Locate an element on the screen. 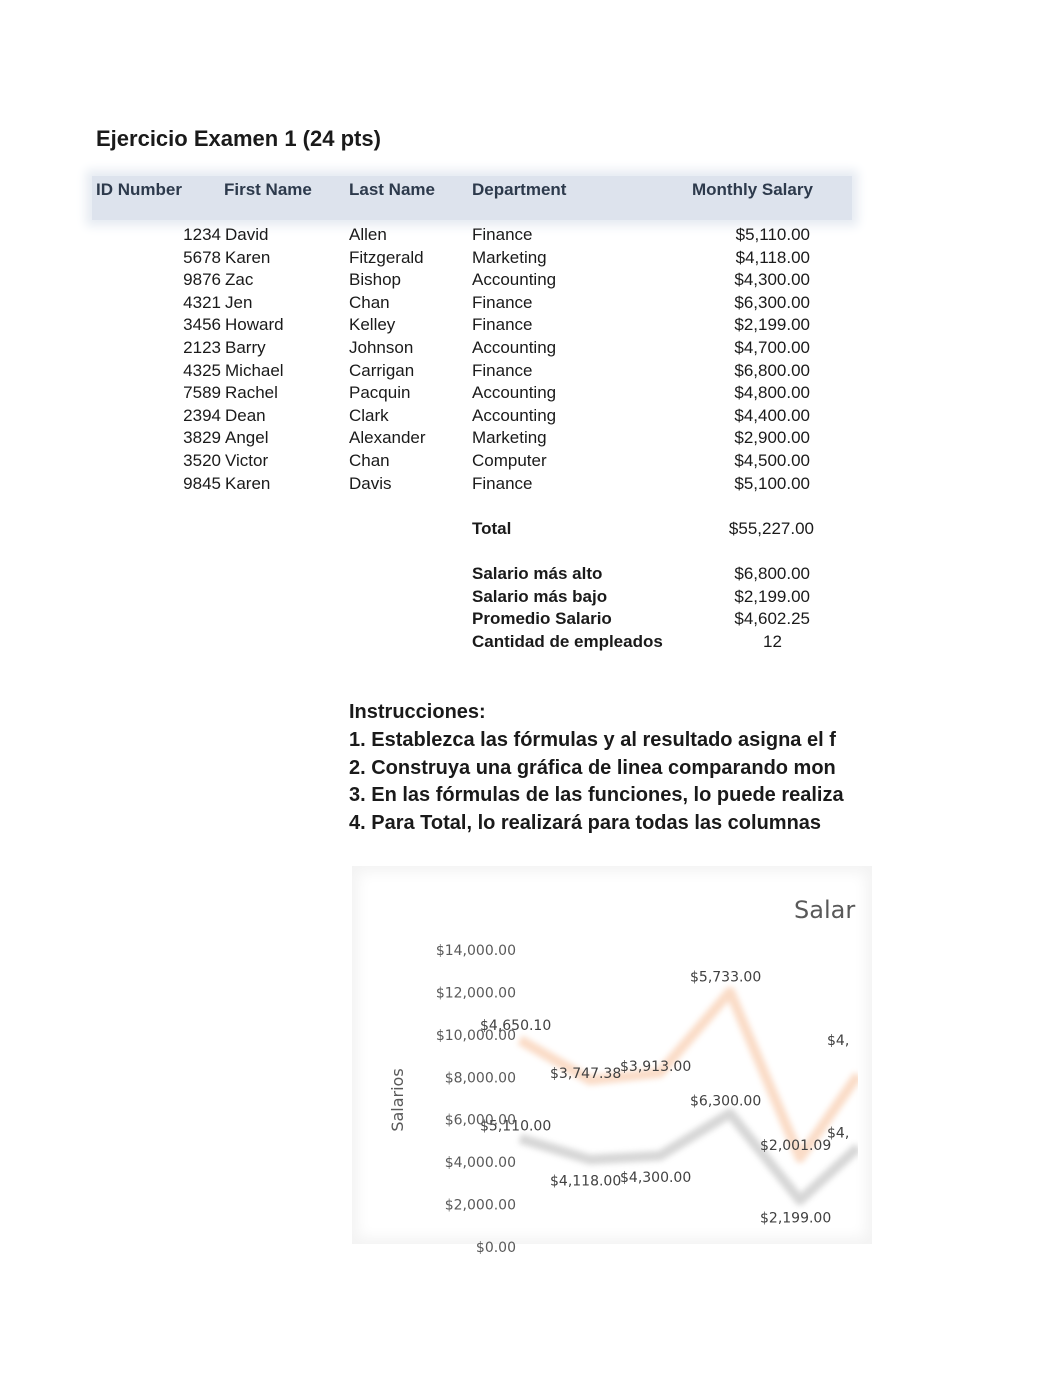  cell-first-name: Barry is located at coordinates (245, 347).